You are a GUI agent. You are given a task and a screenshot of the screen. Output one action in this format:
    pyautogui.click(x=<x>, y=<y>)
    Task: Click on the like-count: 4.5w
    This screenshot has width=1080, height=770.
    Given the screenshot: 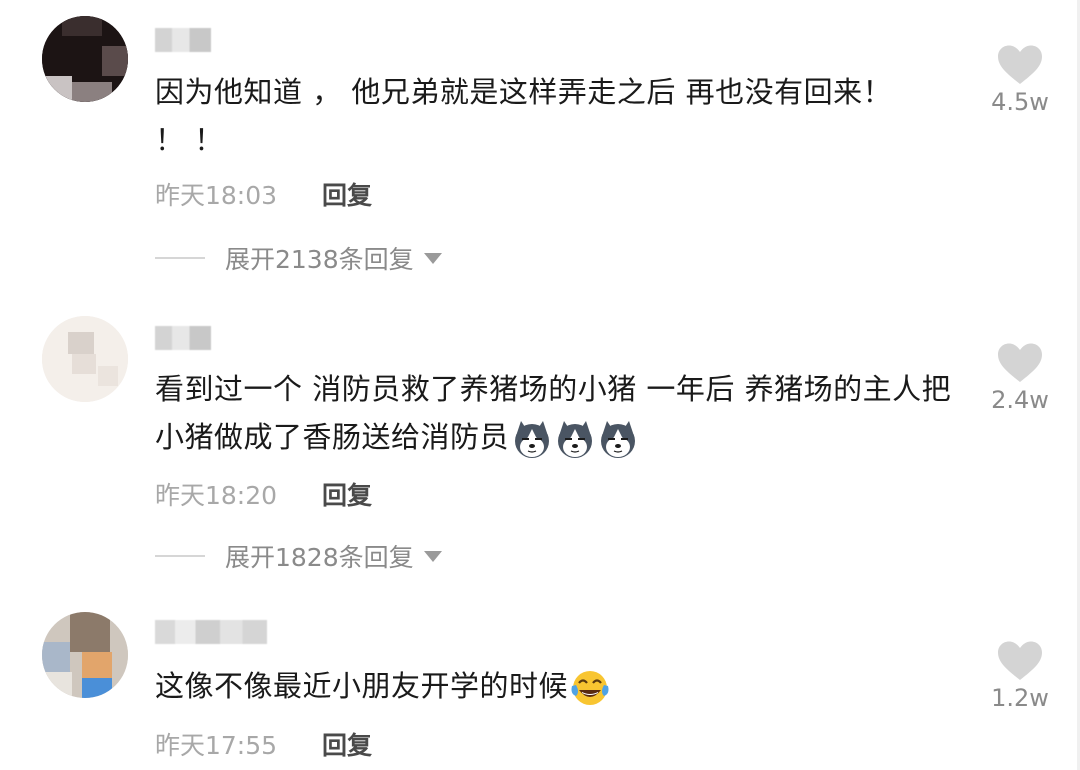 What is the action you would take?
    pyautogui.click(x=1020, y=102)
    